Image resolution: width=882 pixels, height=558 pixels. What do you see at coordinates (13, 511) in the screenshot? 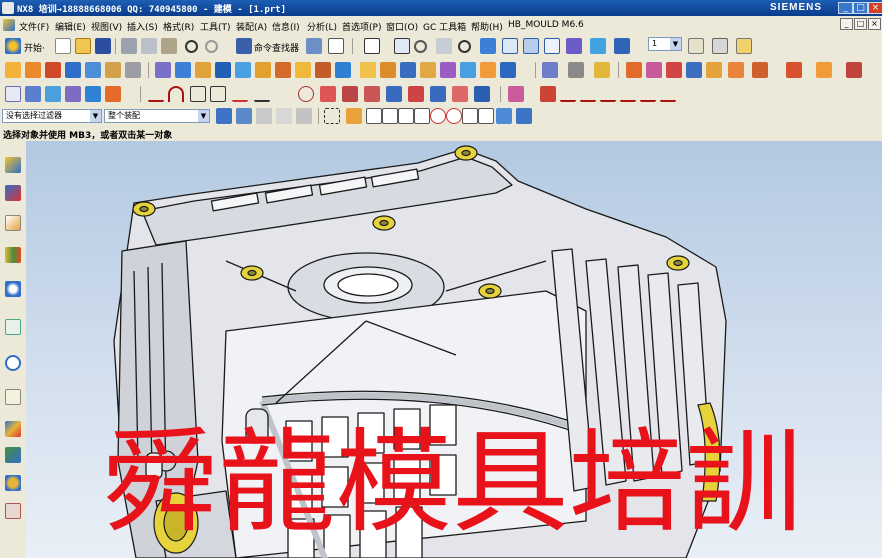
I see `palette-icon` at bounding box center [13, 511].